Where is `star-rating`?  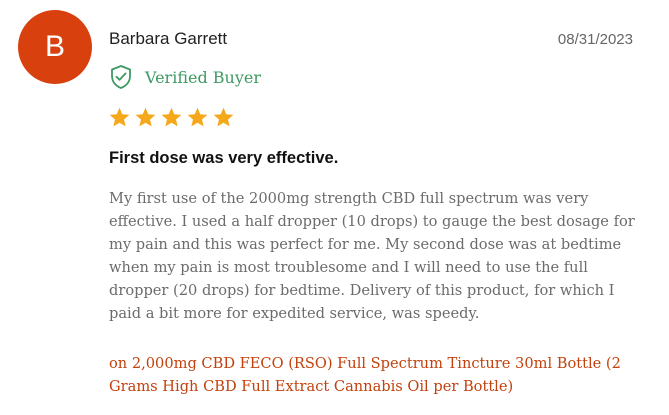
star-rating is located at coordinates (171, 117).